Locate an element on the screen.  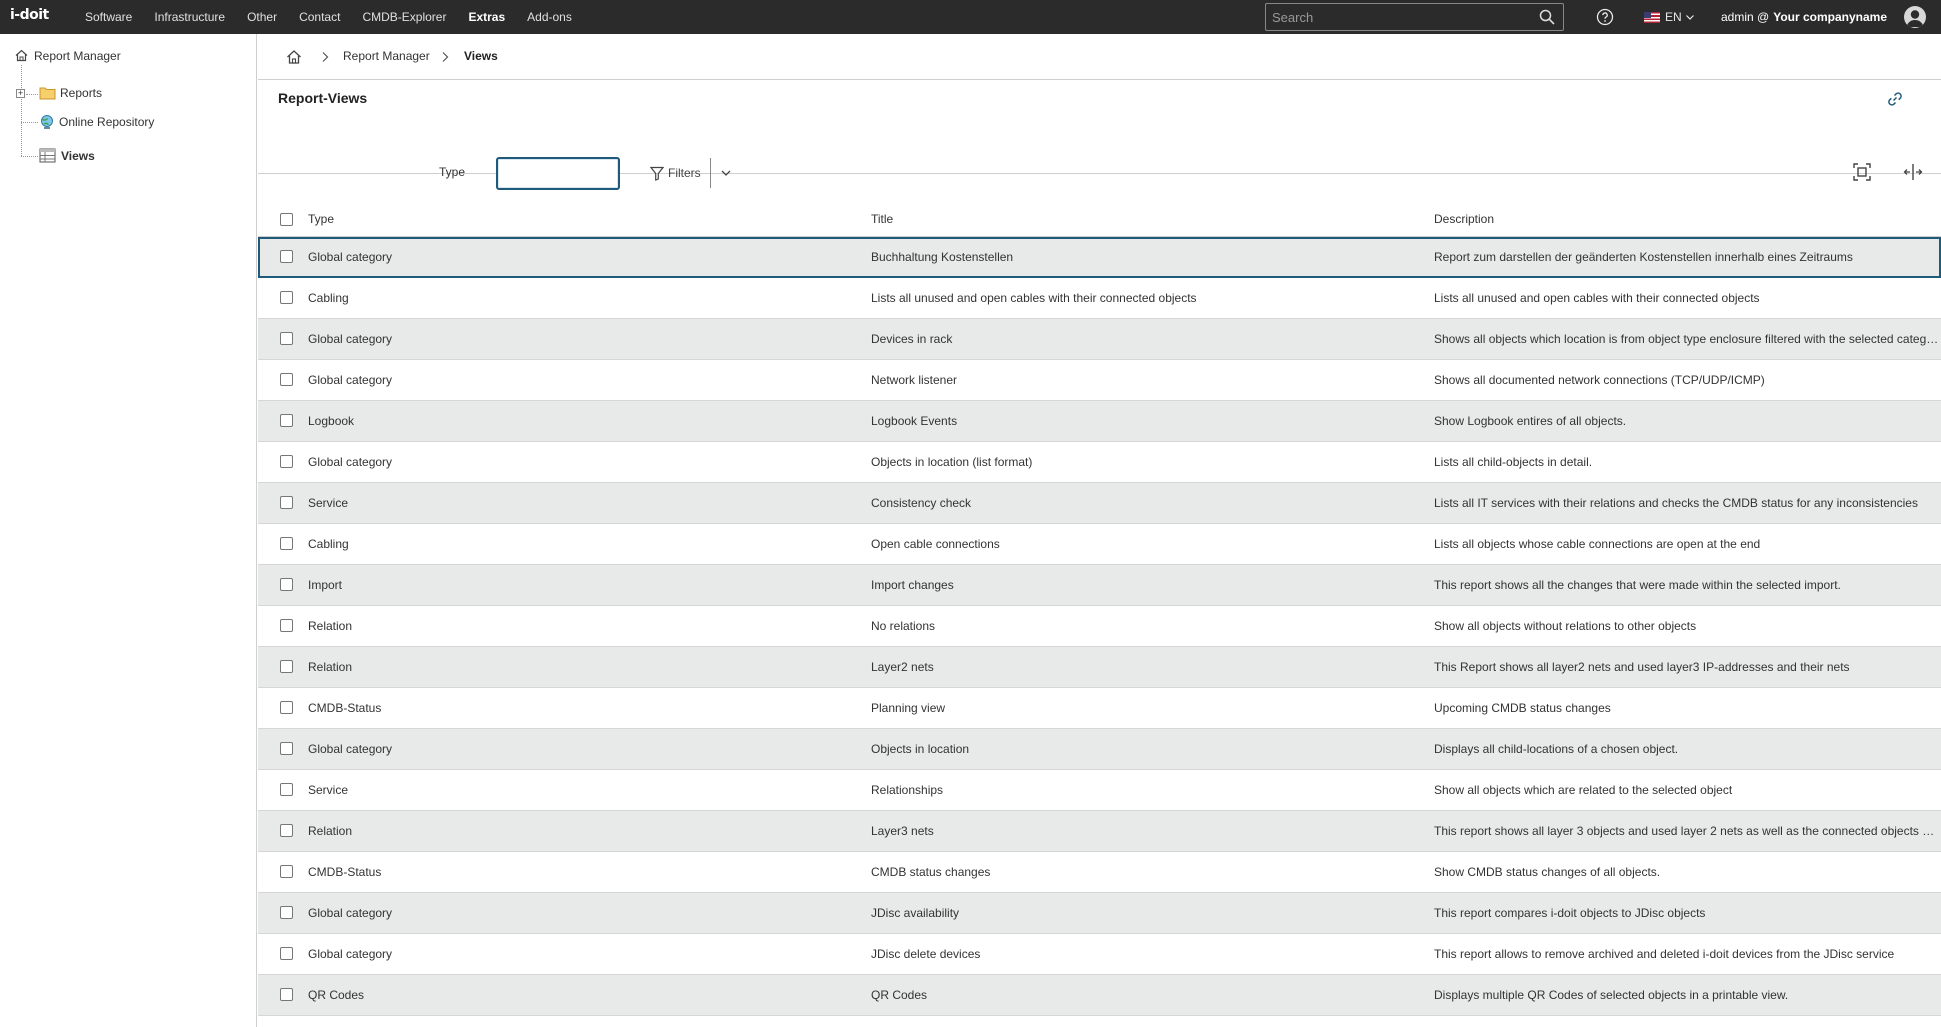
chevron-down-icon is located at coordinates (726, 173).